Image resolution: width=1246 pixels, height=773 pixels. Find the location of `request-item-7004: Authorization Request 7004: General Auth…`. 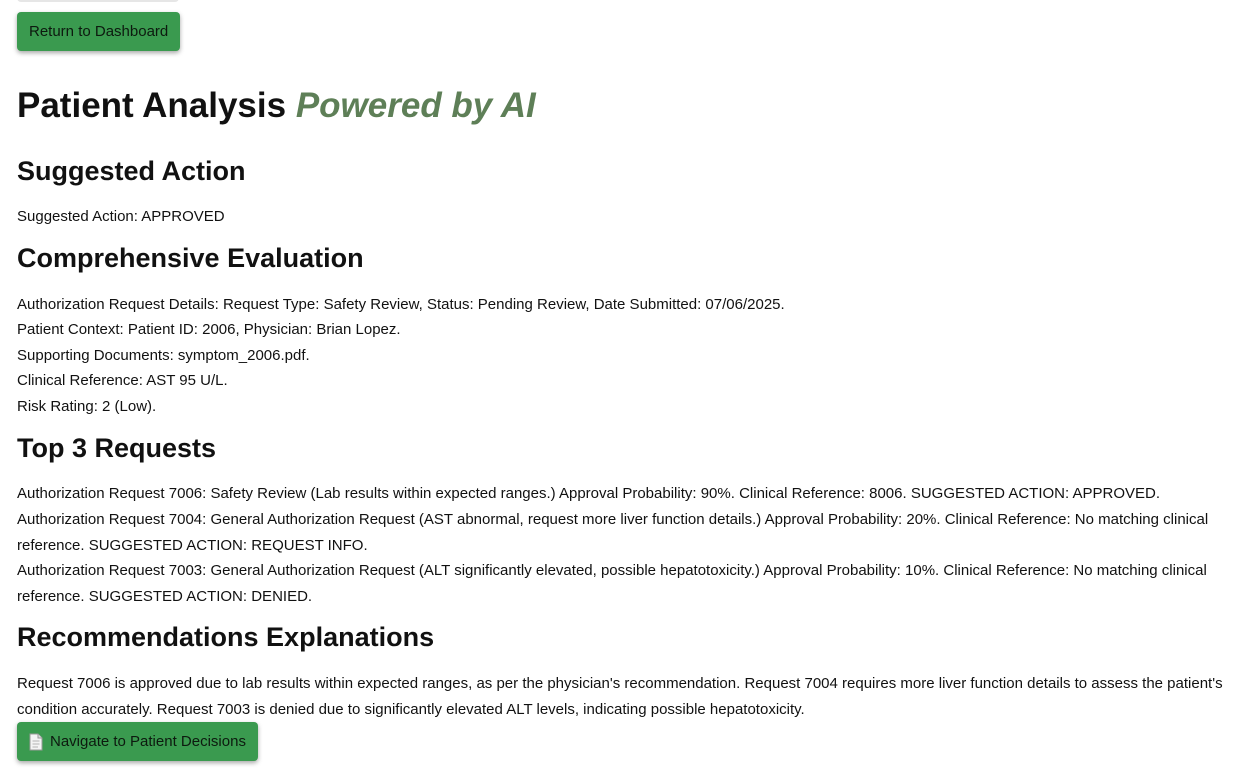

request-item-7004: Authorization Request 7004: General Auth… is located at coordinates (613, 532).